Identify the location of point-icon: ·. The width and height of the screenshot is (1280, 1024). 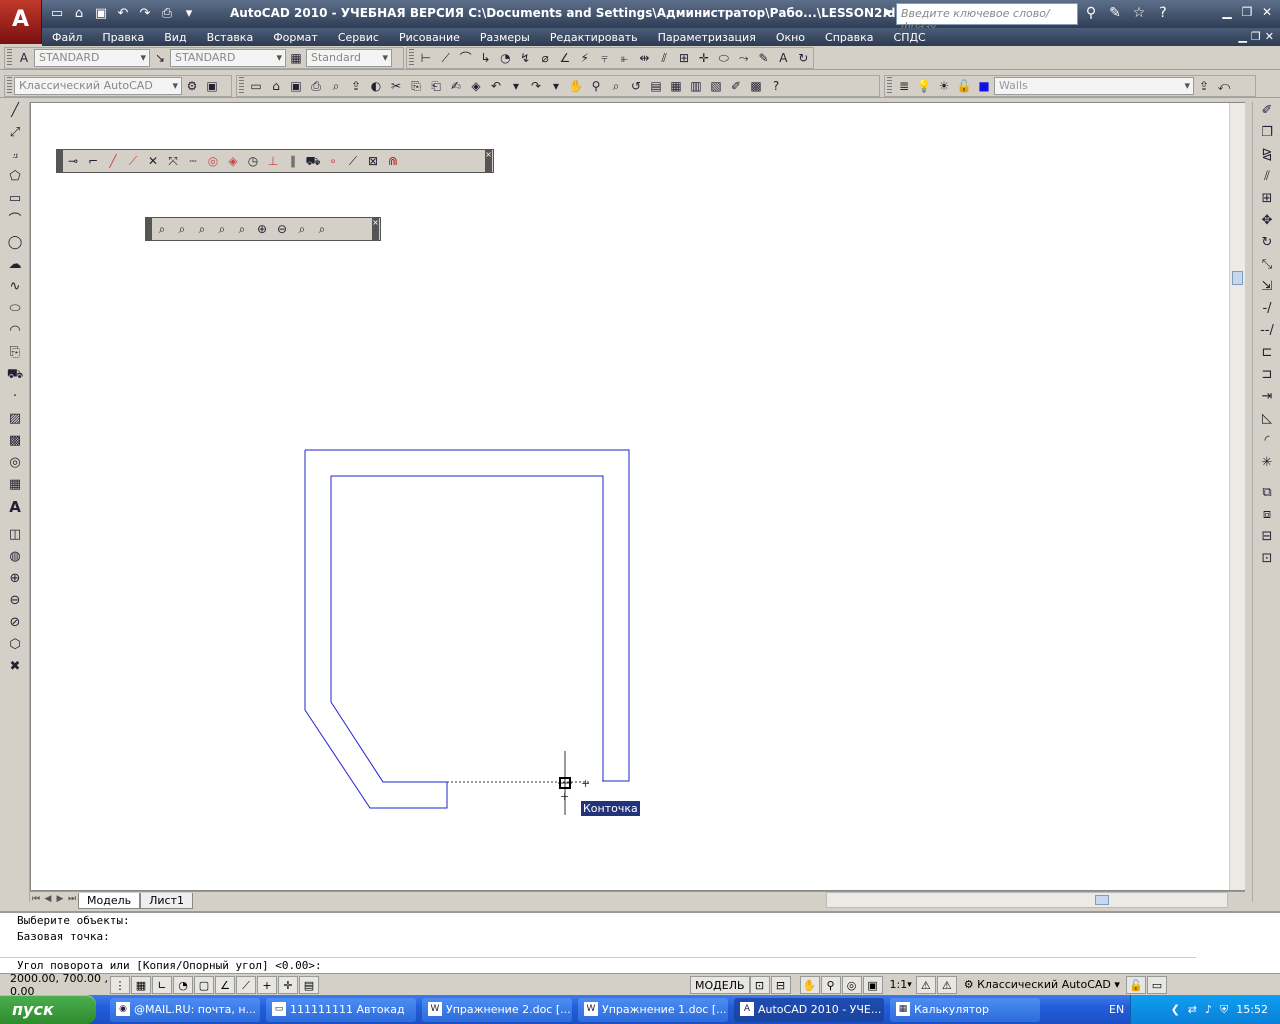
(15, 399).